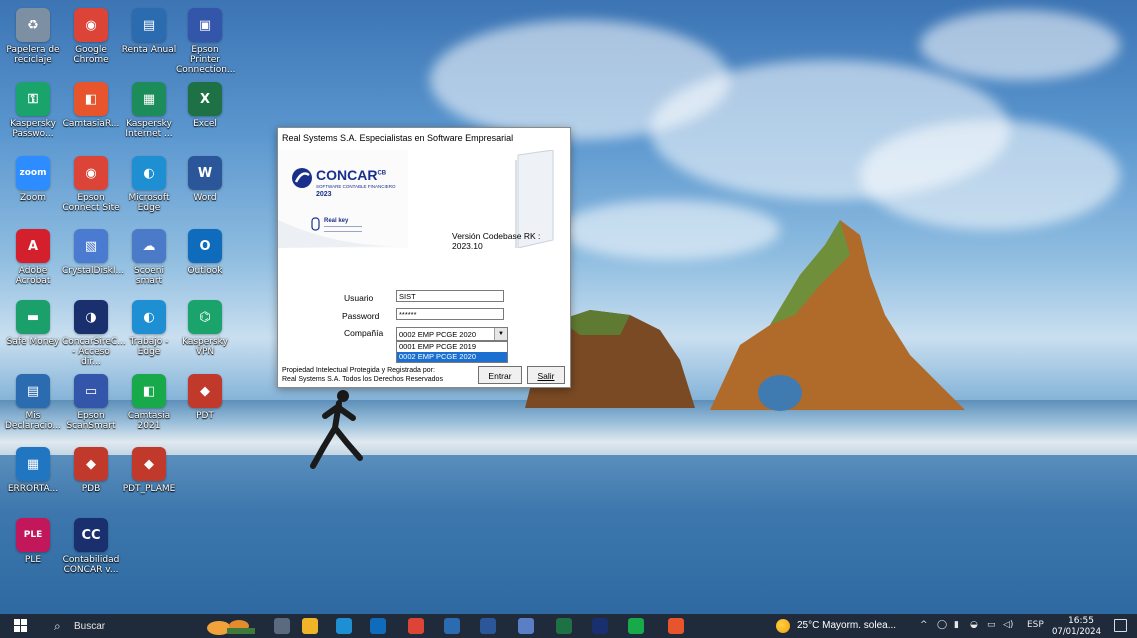  What do you see at coordinates (452, 334) in the screenshot?
I see `company-select: 0002 EMP PCGE 2020 ▼` at bounding box center [452, 334].